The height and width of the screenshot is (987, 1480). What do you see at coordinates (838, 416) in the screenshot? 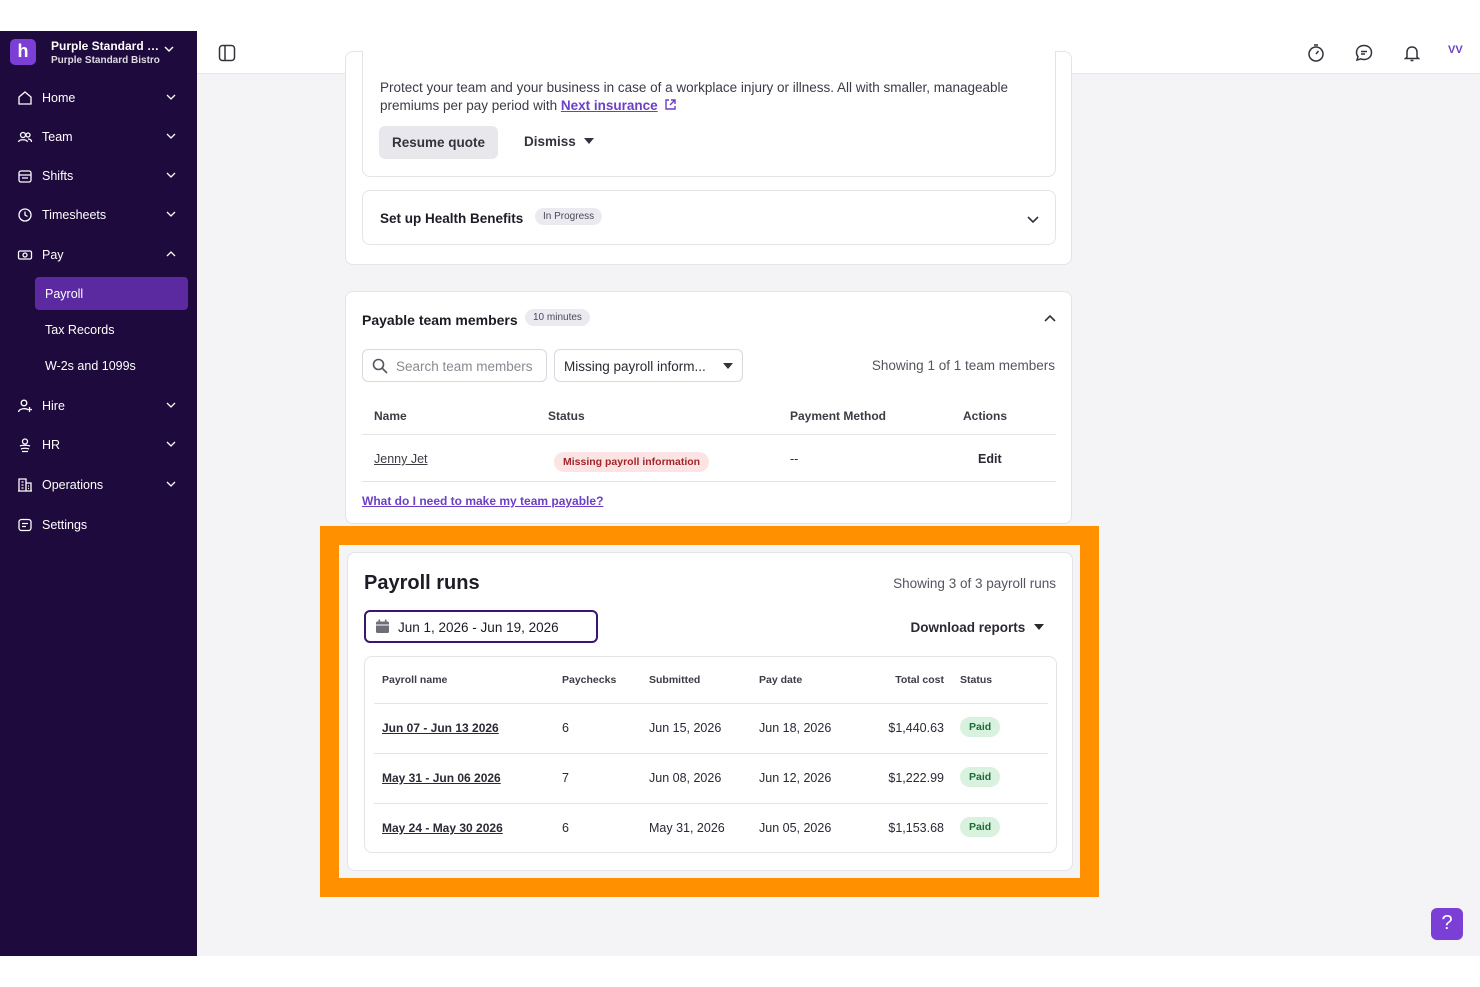
I see `column-header-payment: Payment Method` at bounding box center [838, 416].